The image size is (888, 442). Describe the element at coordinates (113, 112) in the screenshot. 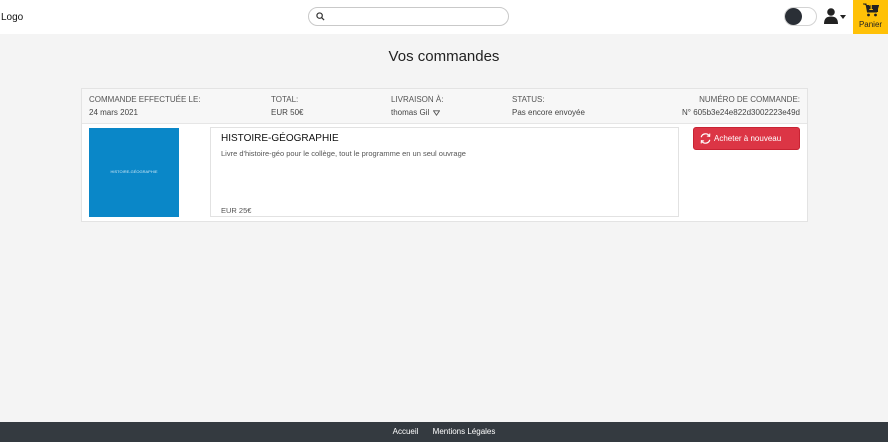

I see `order-date-value: 24 mars 2021` at that location.